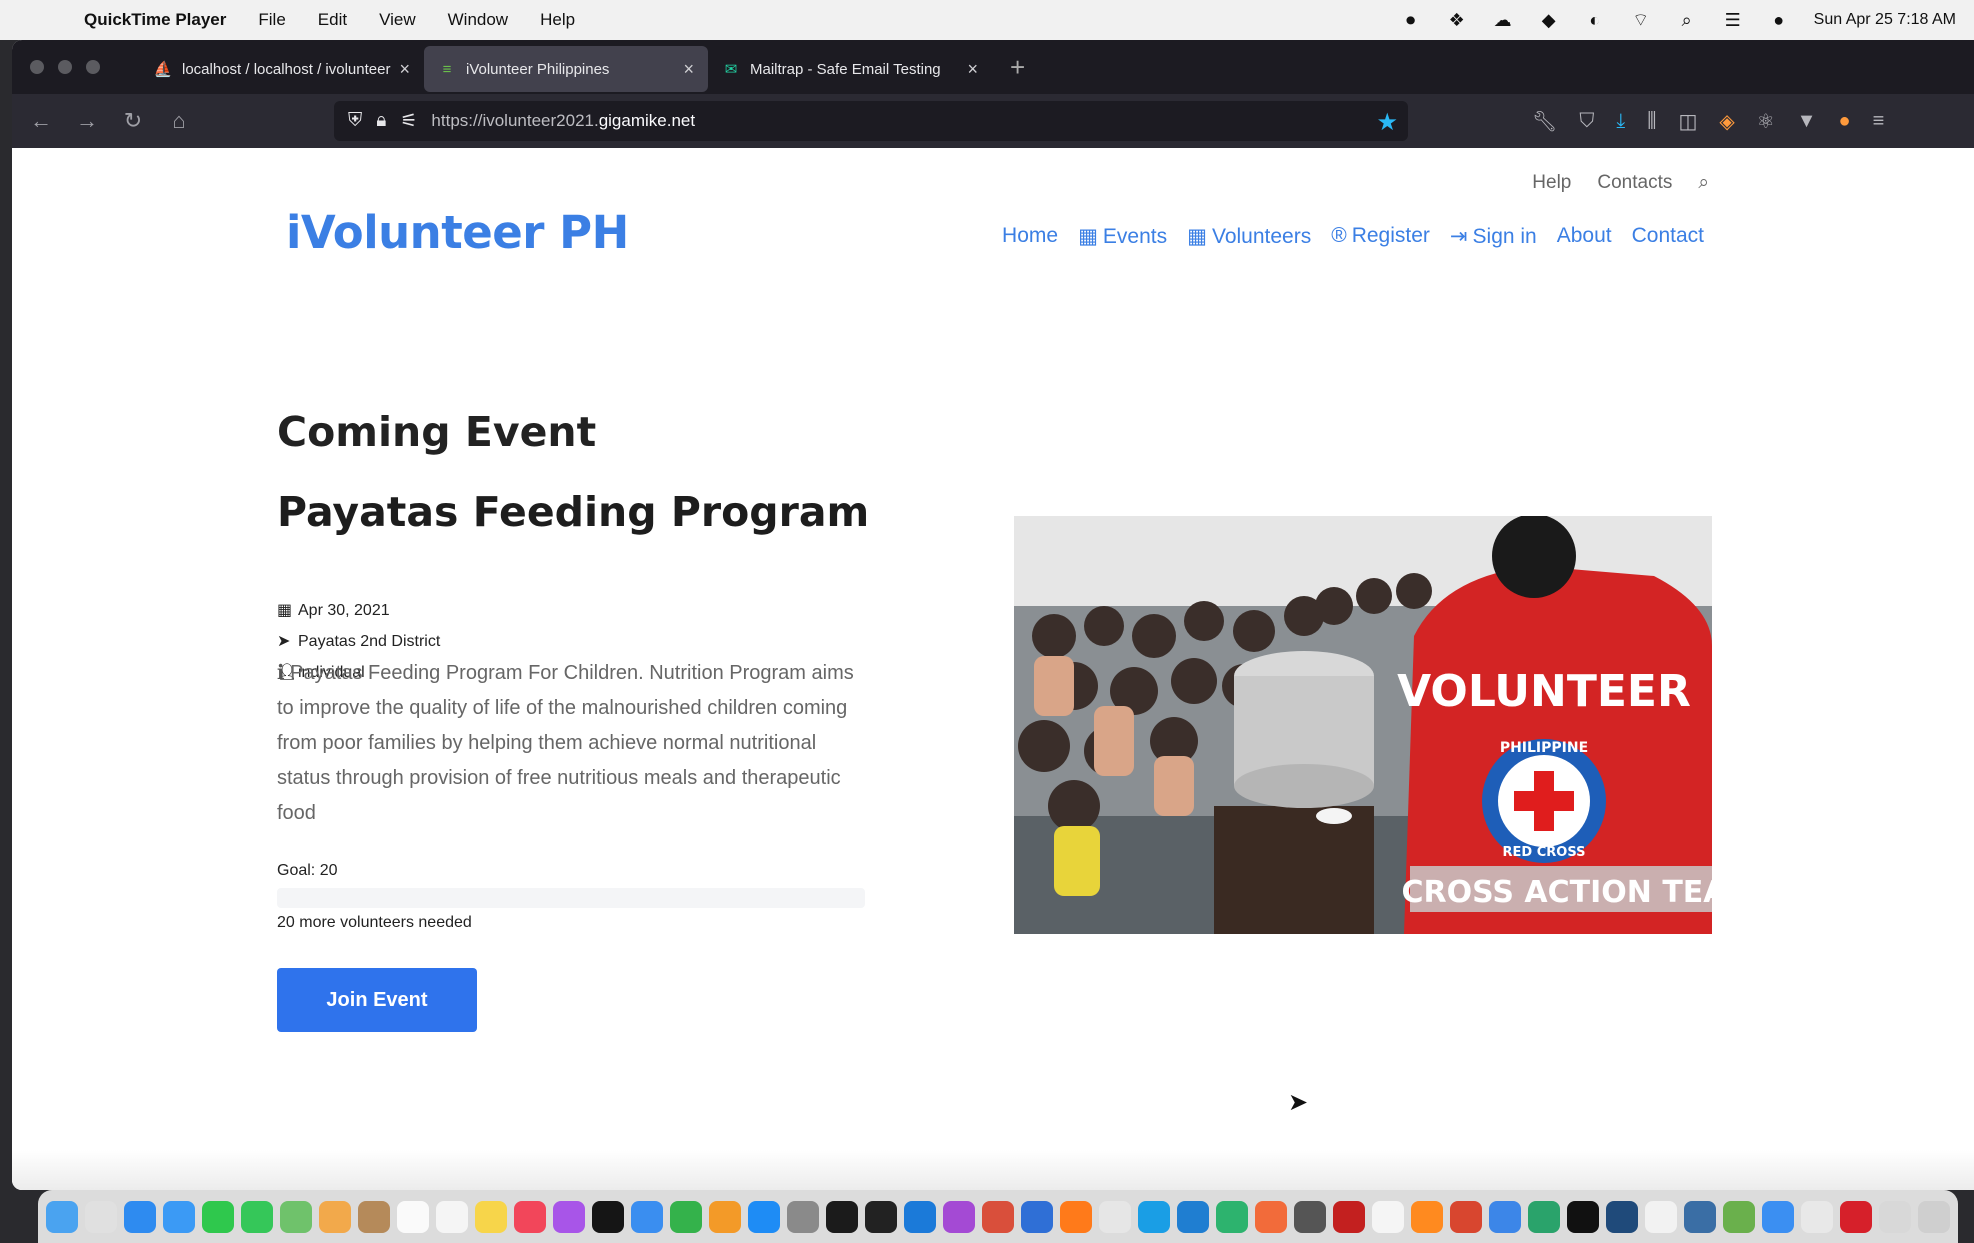 The width and height of the screenshot is (1974, 1243). What do you see at coordinates (37, 67) in the screenshot?
I see `close-window-button` at bounding box center [37, 67].